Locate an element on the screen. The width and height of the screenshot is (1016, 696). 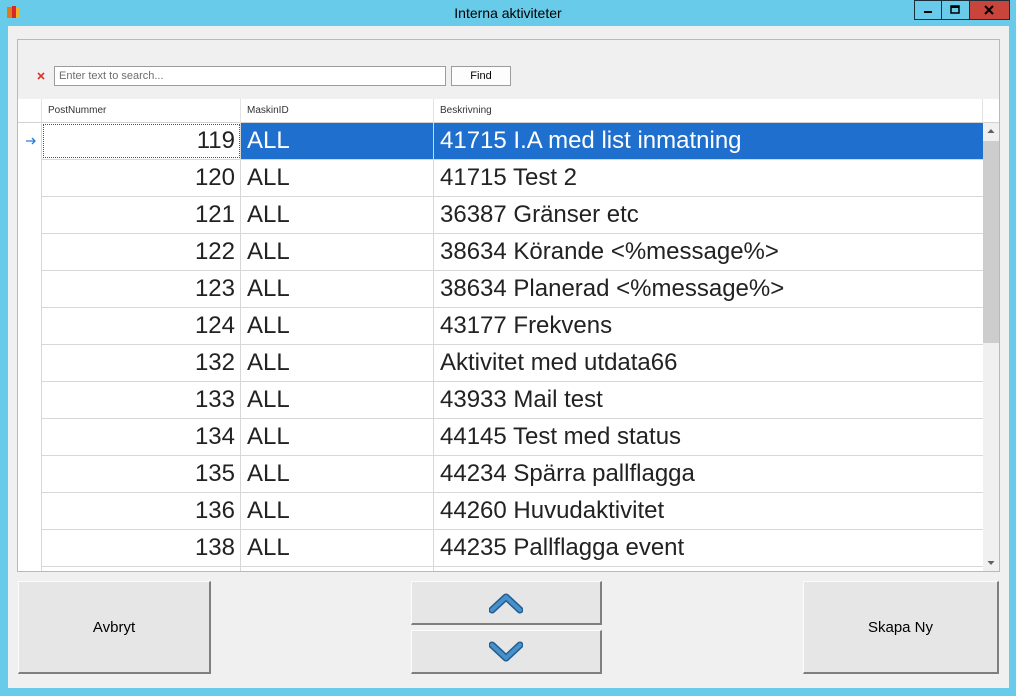
cell-postnummer: 121 is located at coordinates (141, 215).